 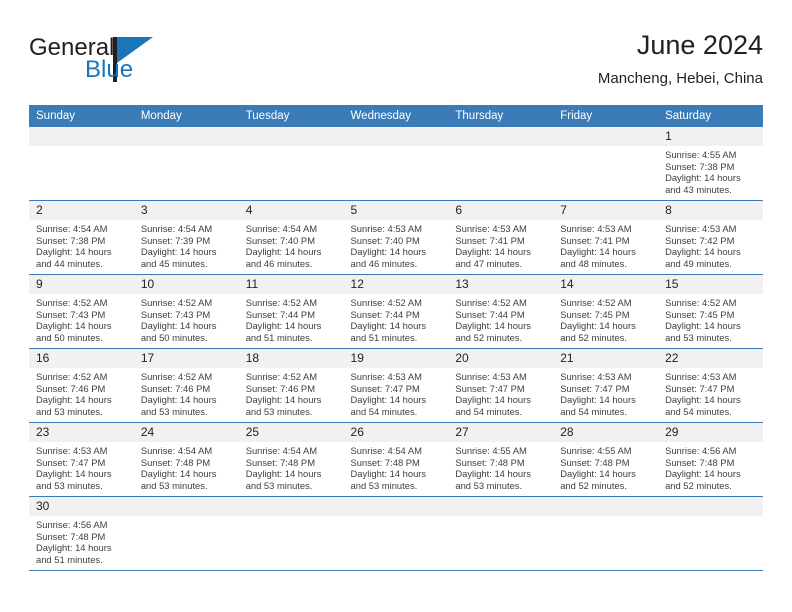 What do you see at coordinates (501, 210) in the screenshot?
I see `day-number: 6` at bounding box center [501, 210].